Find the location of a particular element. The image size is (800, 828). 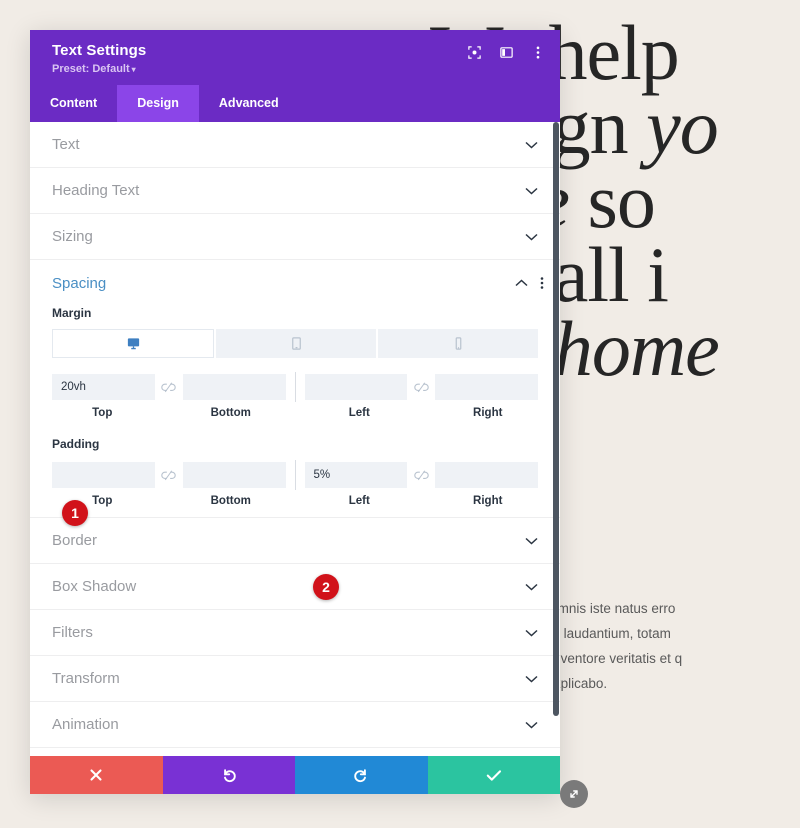

section-label: Transform is located at coordinates (86, 678).